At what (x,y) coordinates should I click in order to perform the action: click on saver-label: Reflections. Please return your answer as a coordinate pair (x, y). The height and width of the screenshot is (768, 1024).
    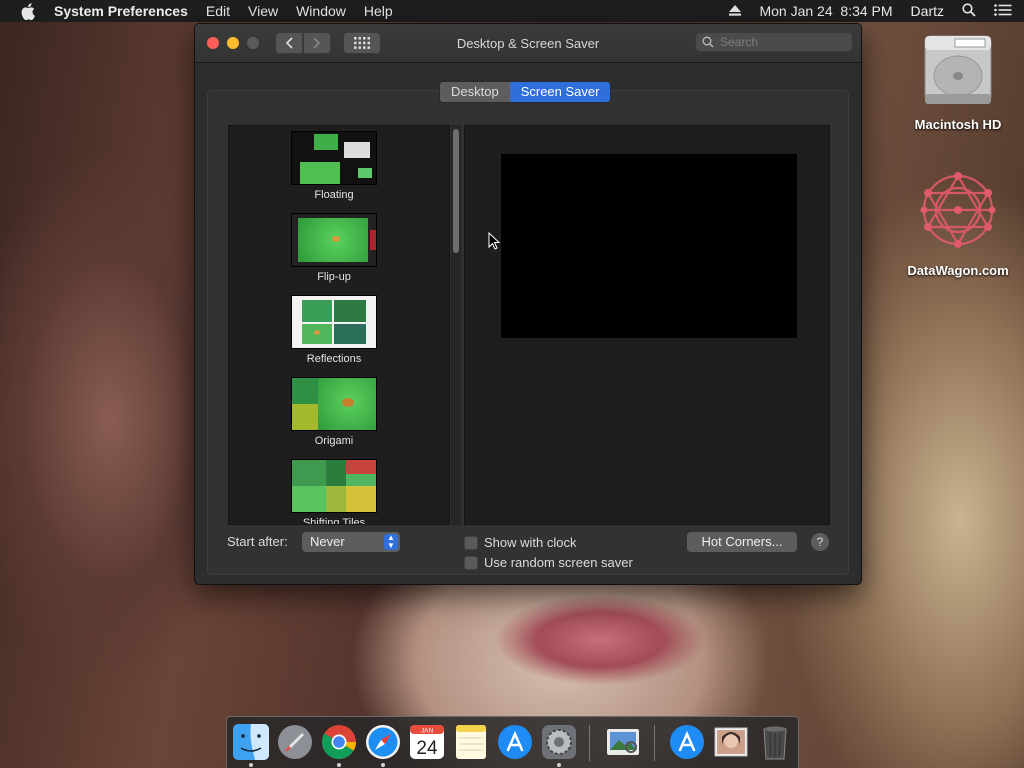
    Looking at the image, I should click on (334, 359).